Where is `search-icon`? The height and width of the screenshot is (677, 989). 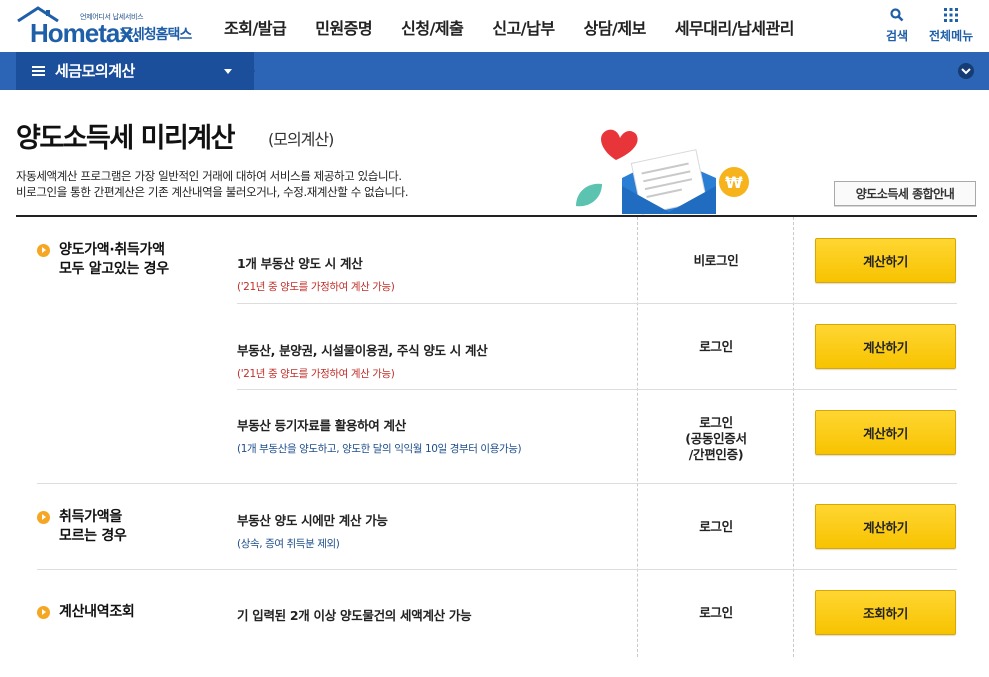 search-icon is located at coordinates (897, 15).